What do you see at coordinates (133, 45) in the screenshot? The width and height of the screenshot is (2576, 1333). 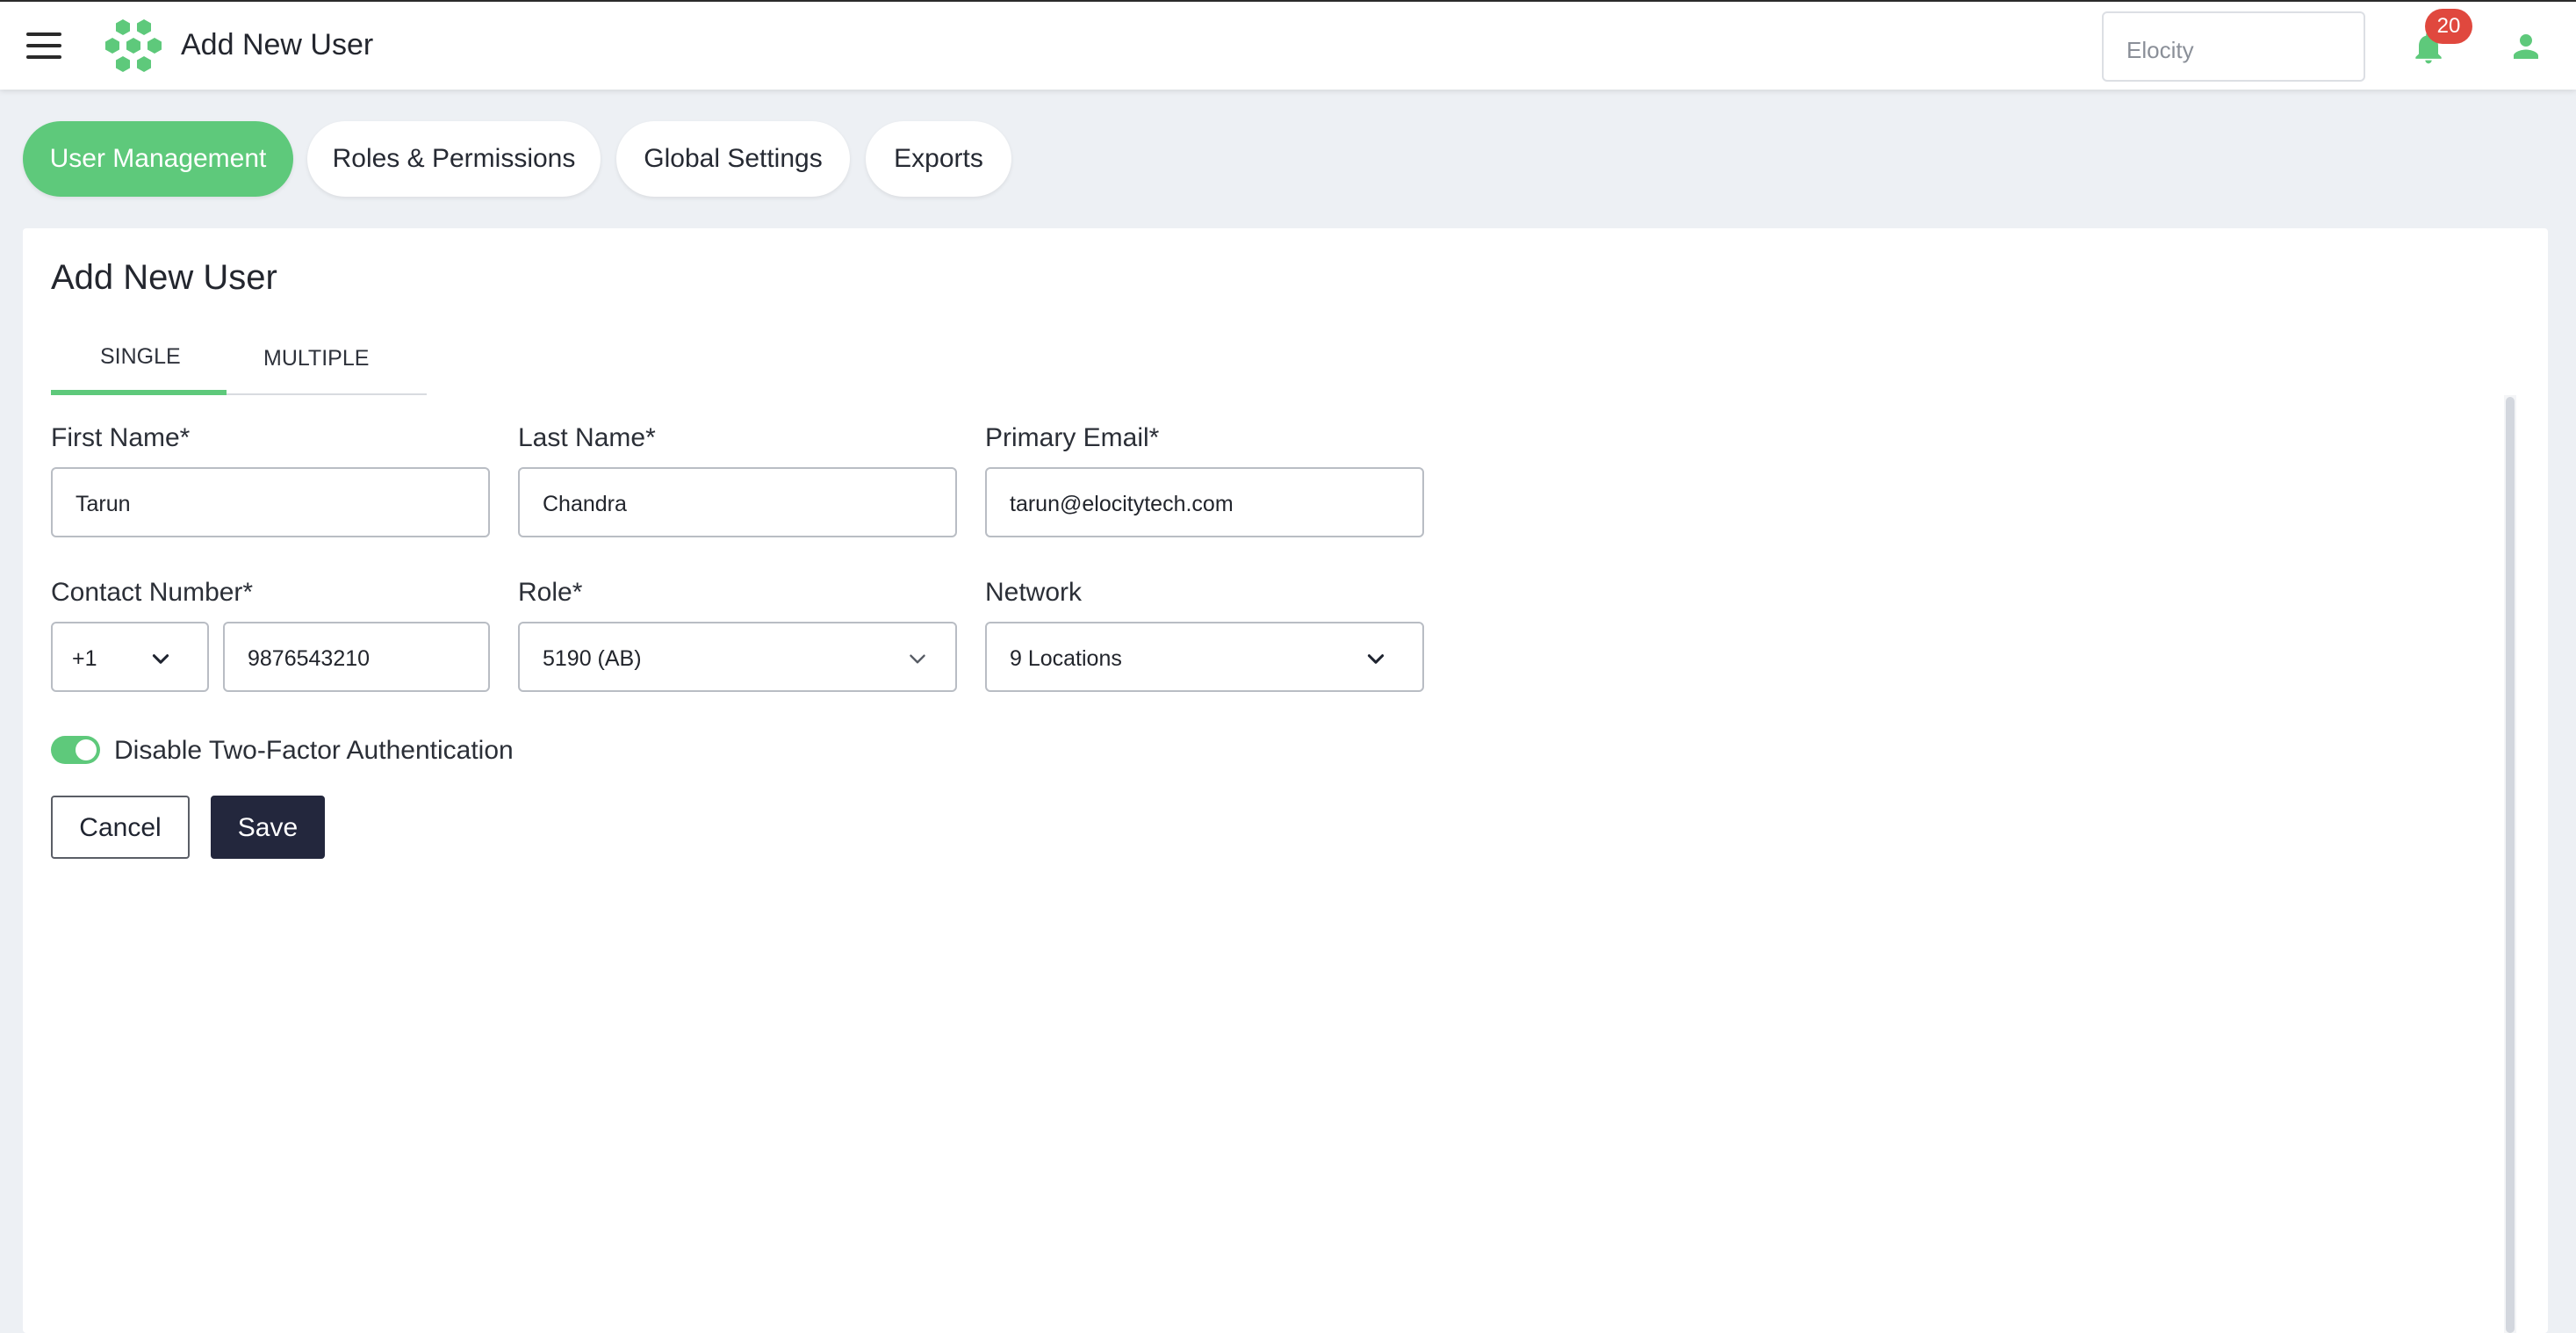 I see `hexagon-cluster-logo` at bounding box center [133, 45].